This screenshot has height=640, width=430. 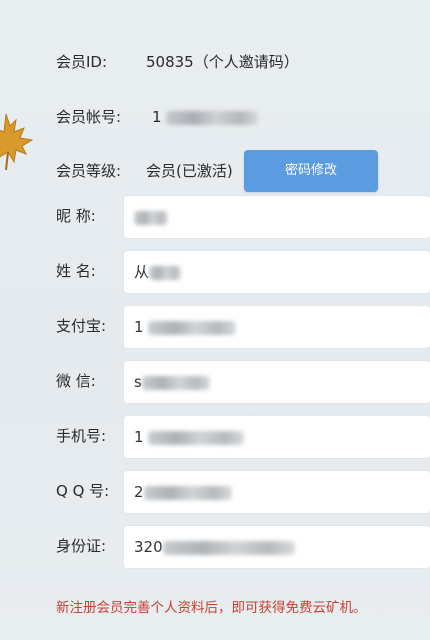 What do you see at coordinates (89, 171) in the screenshot?
I see `level-label: 会员等级:` at bounding box center [89, 171].